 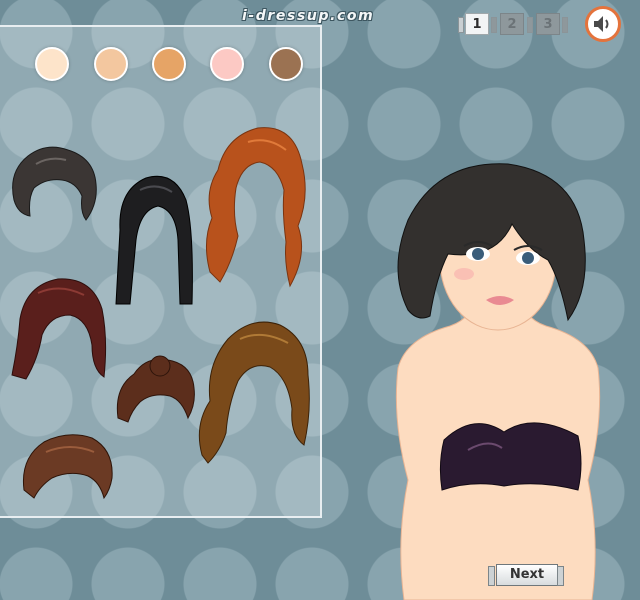 I want to click on hairstyle-long-straight-black, so click(x=151, y=240).